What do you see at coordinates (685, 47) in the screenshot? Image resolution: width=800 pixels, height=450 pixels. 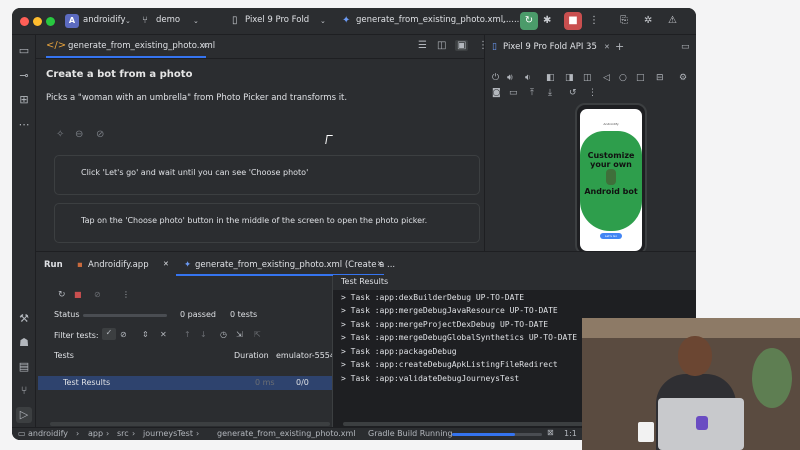 I see `panel-options-icon: ▭` at bounding box center [685, 47].